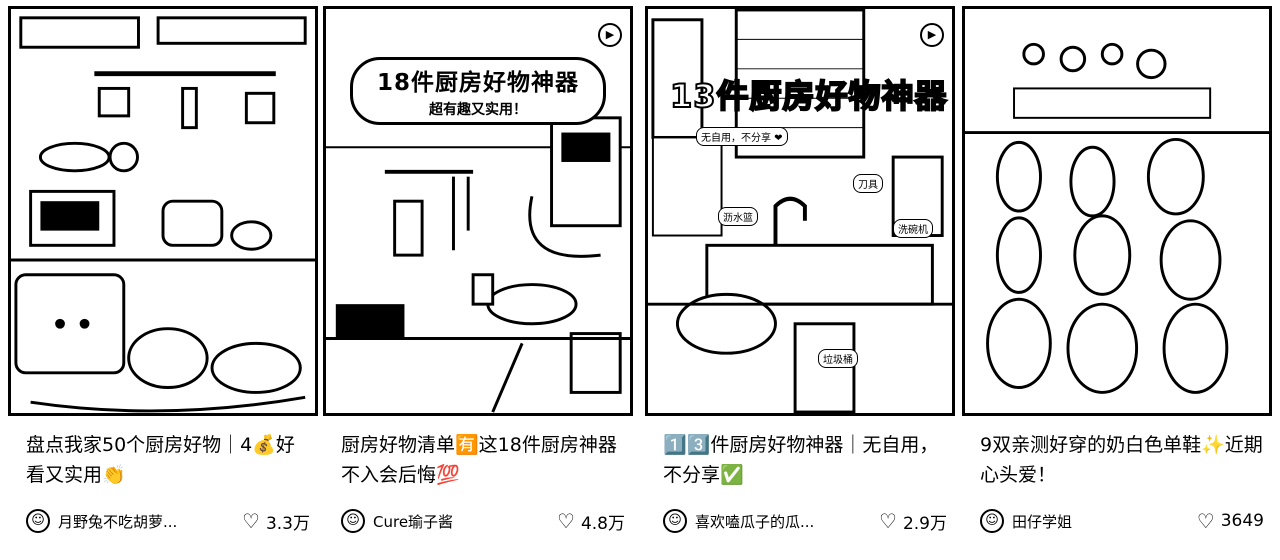 This screenshot has width=1280, height=560. I want to click on like-count: 3649, so click(1242, 521).